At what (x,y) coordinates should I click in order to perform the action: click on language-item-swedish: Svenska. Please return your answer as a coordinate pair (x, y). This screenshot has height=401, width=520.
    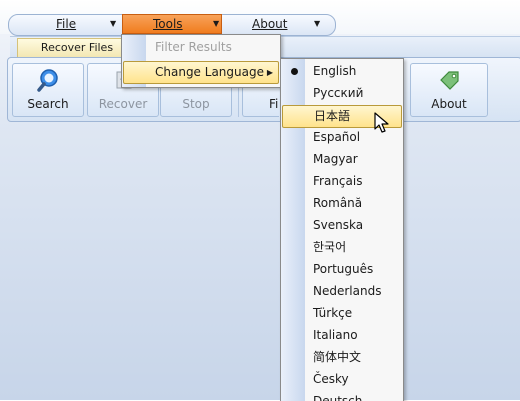
    Looking at the image, I should click on (341, 225).